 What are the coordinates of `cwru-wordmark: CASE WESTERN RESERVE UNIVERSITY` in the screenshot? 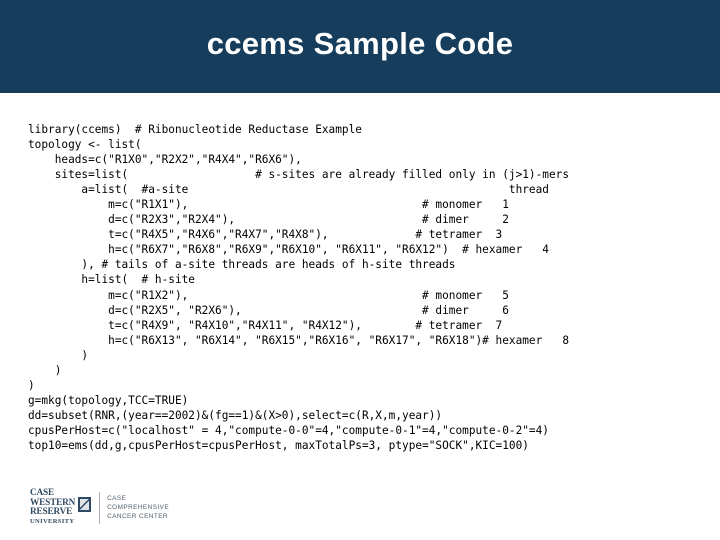 It's located at (52, 507).